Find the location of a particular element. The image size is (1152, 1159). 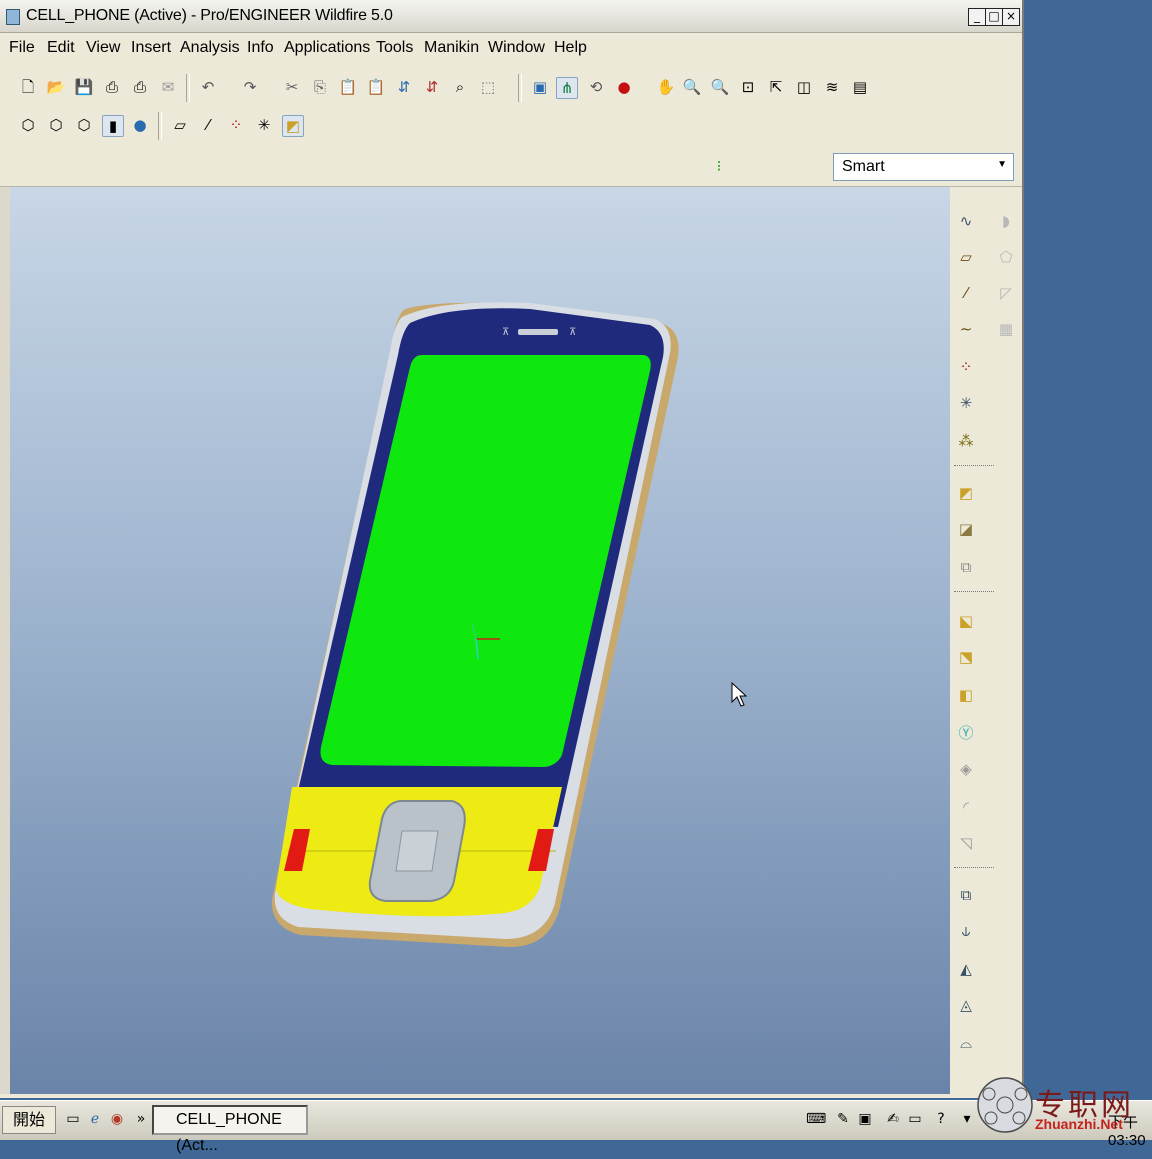

new-file-icon: 🗋 is located at coordinates (28, 87).